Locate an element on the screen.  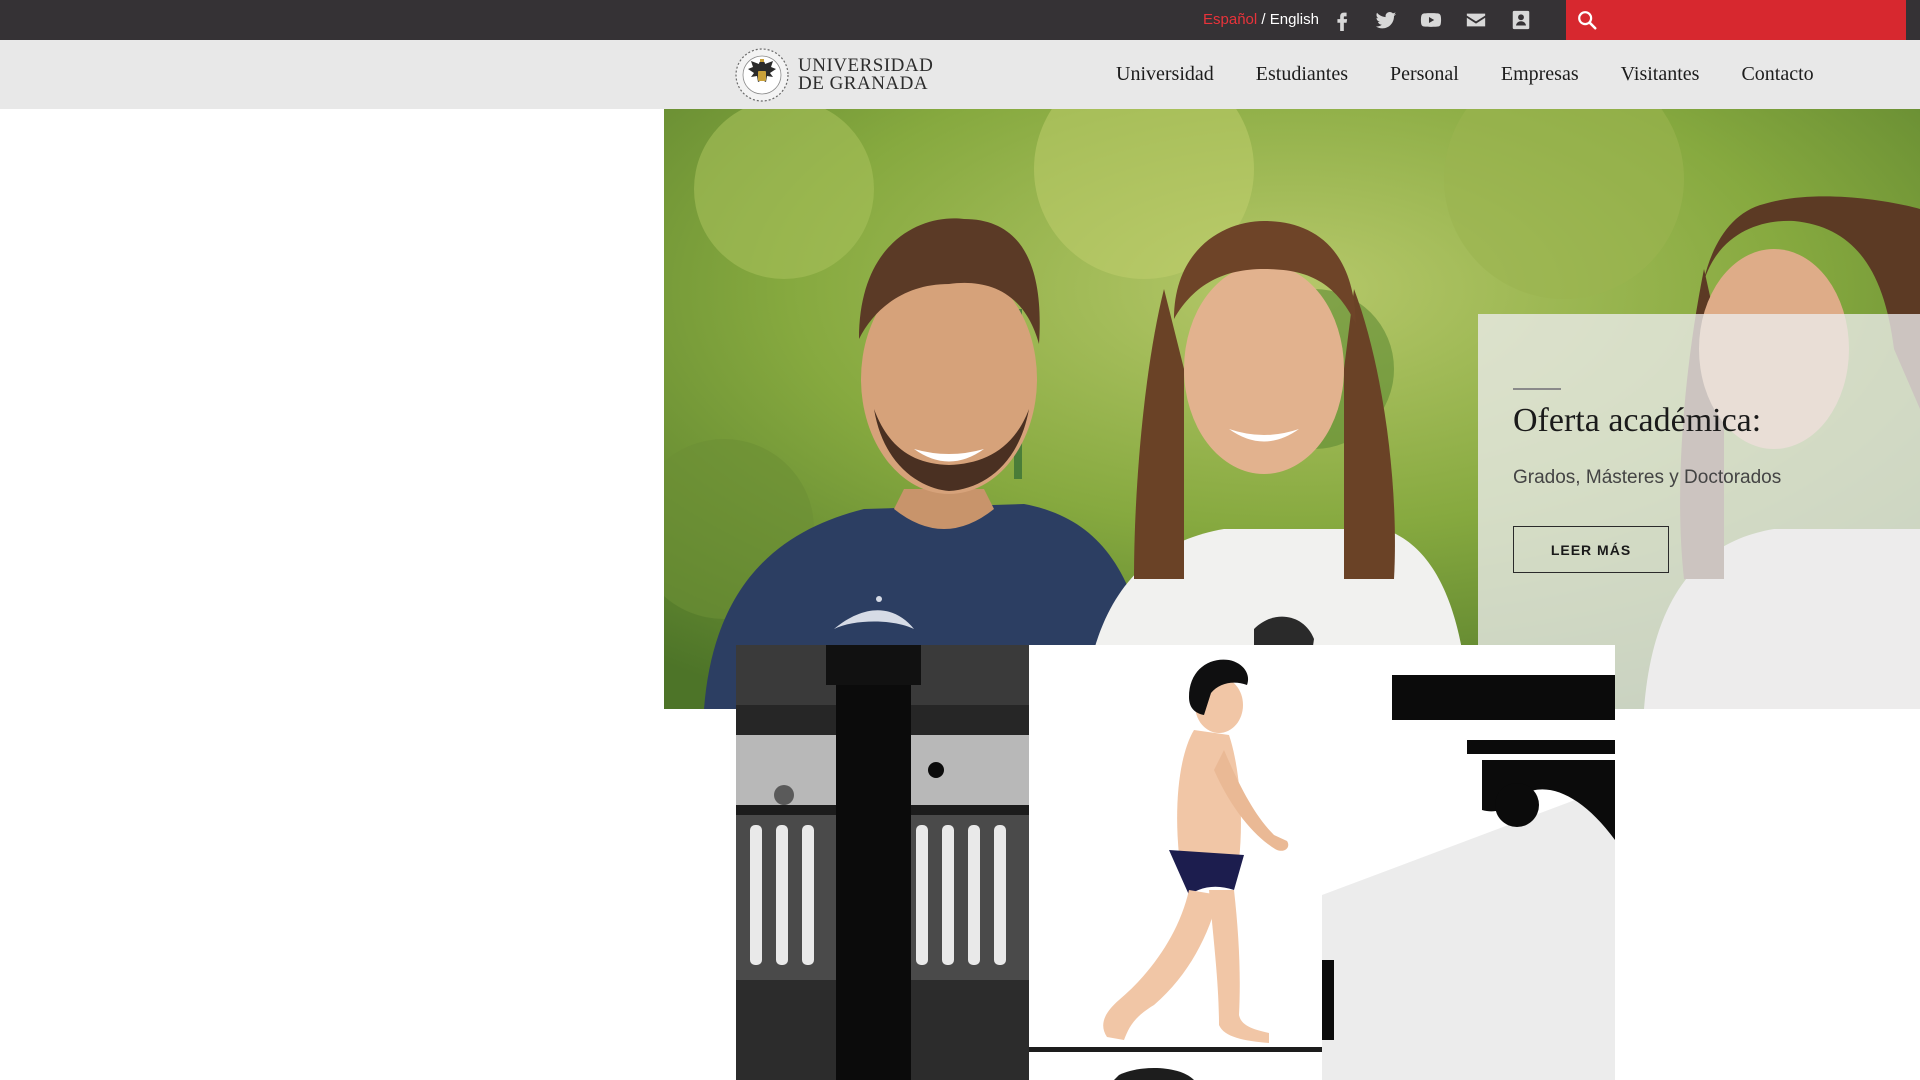
university-seal-icon is located at coordinates (762, 75).